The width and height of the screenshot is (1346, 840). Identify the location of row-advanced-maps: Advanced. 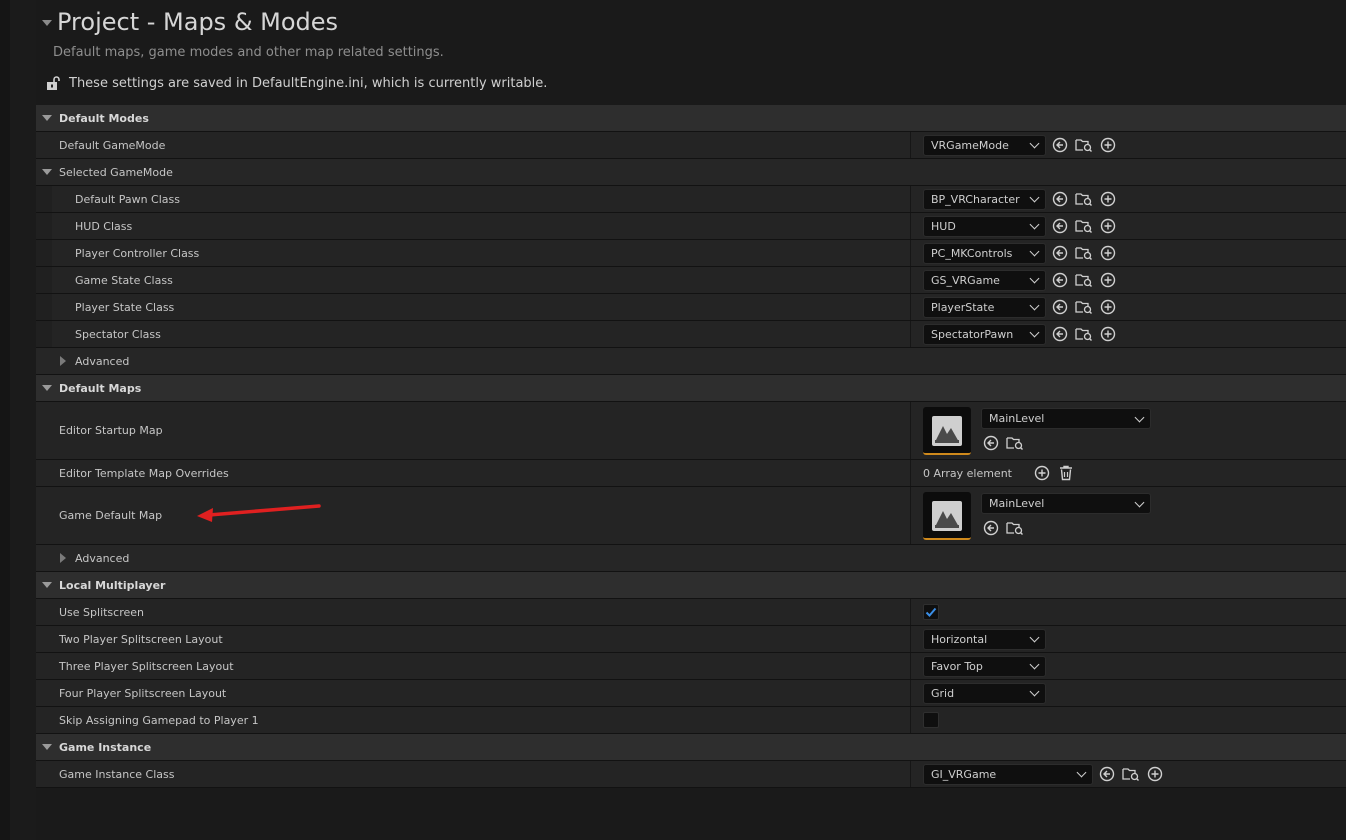
(691, 558).